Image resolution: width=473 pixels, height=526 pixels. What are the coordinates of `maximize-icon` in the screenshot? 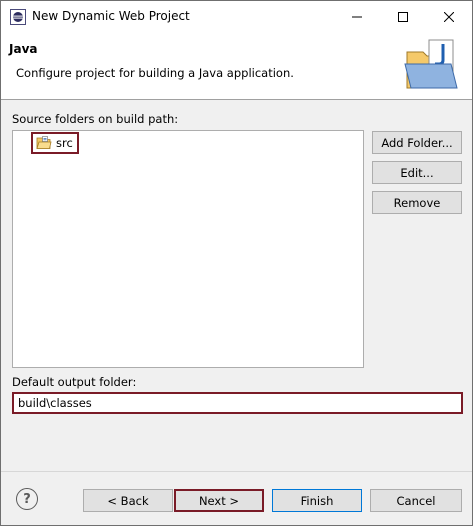 It's located at (403, 16).